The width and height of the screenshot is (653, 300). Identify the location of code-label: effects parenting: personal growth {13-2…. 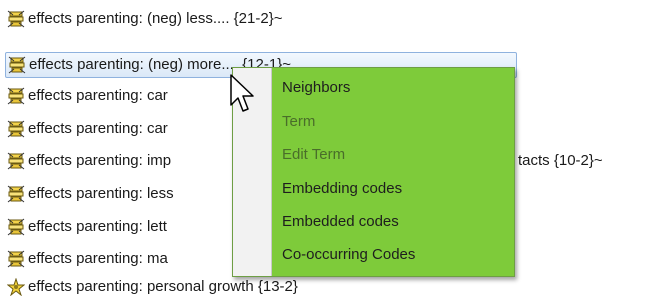
(163, 286).